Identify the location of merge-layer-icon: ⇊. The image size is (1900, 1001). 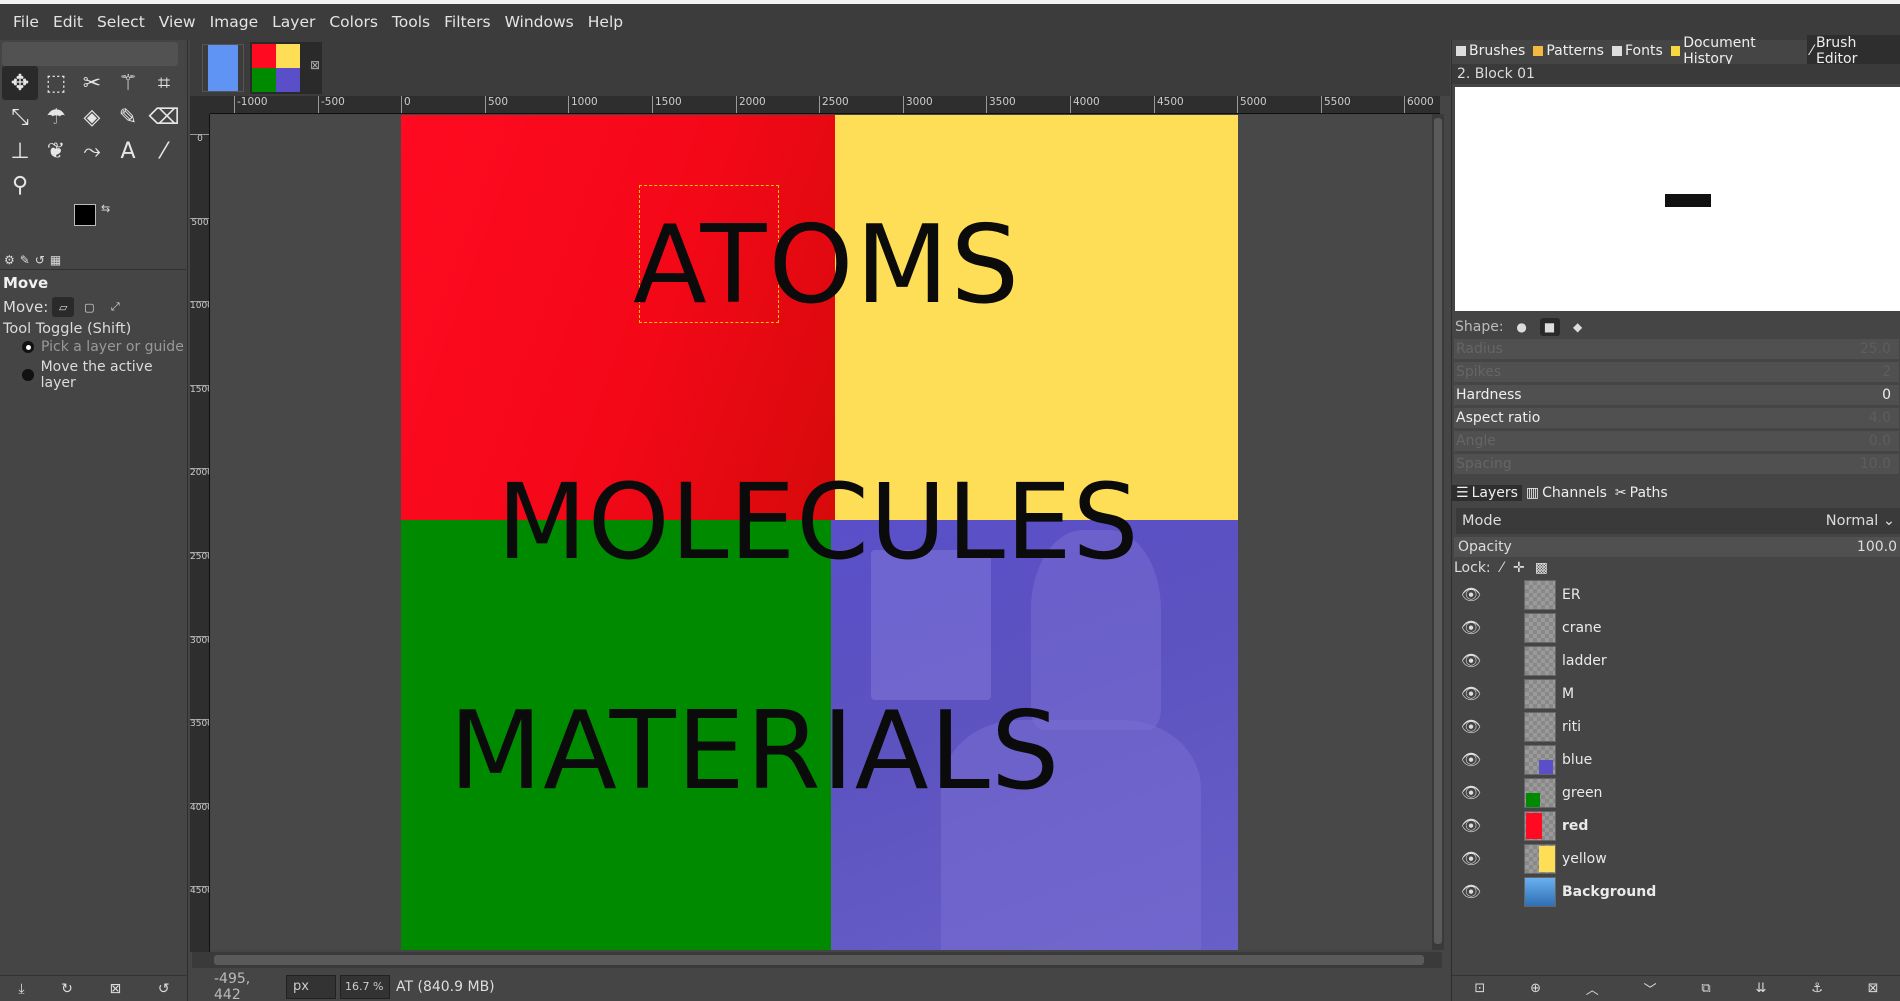
(1761, 988).